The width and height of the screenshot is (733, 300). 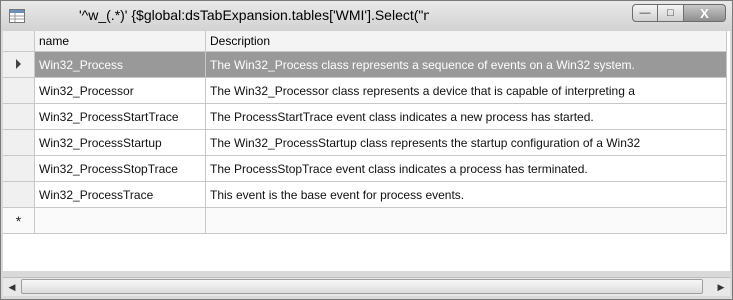 I want to click on maximize-icon: □, so click(x=670, y=13).